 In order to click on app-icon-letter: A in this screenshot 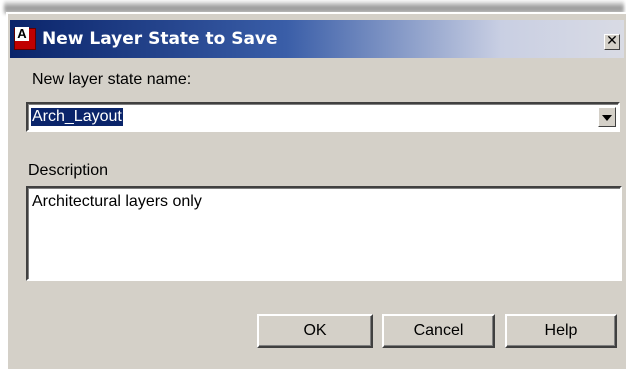, I will do `click(22, 34)`.